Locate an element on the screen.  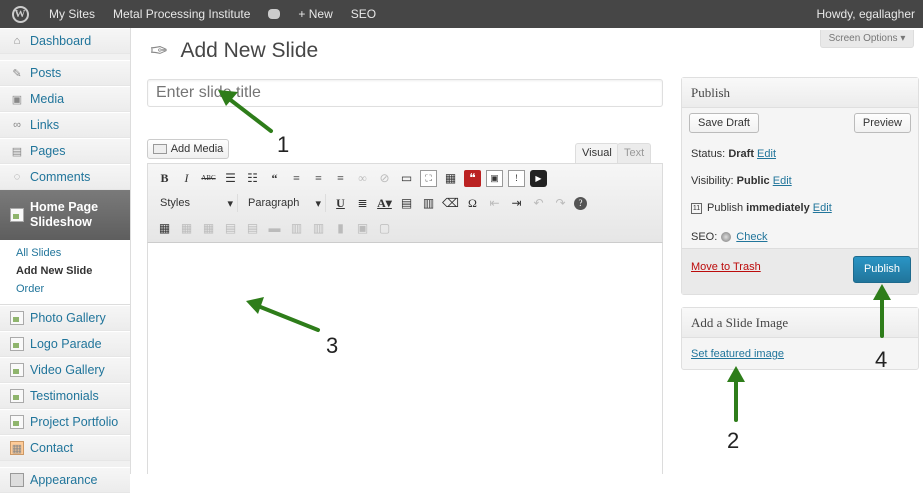
sidebar-item-label: Project Portfolio is located at coordinates (74, 422).